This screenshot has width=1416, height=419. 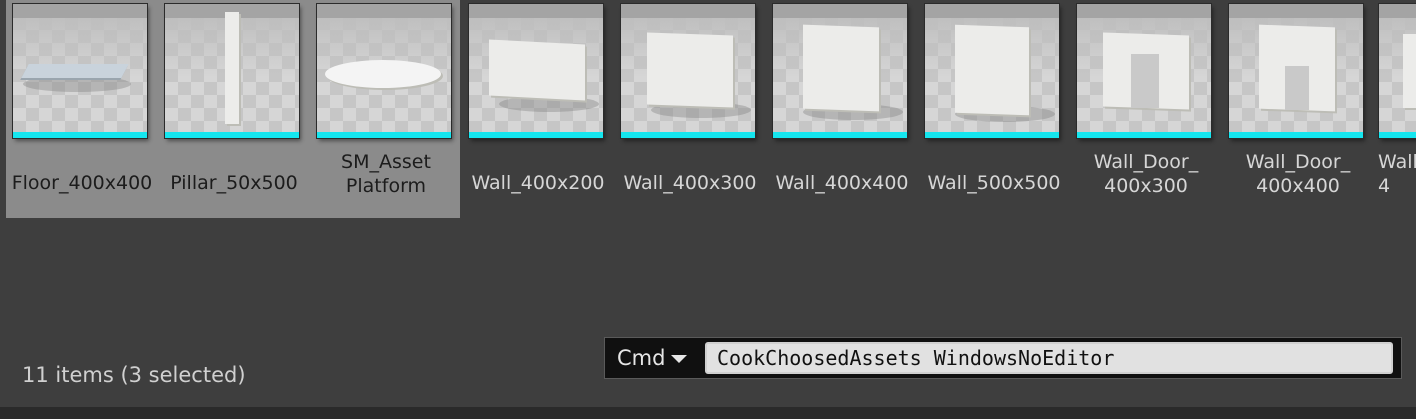 I want to click on asset-tile-wall-400x300: Wall_400x300, so click(x=686, y=109).